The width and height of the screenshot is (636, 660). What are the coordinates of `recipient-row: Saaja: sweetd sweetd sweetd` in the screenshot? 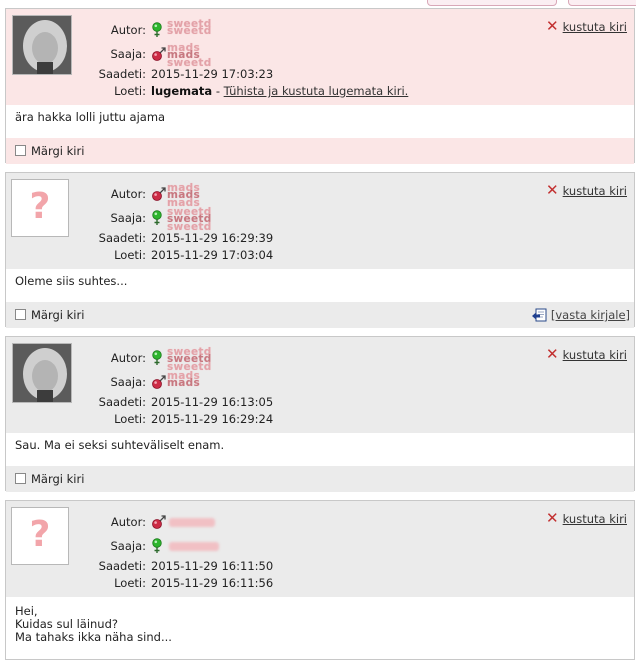 It's located at (156, 219).